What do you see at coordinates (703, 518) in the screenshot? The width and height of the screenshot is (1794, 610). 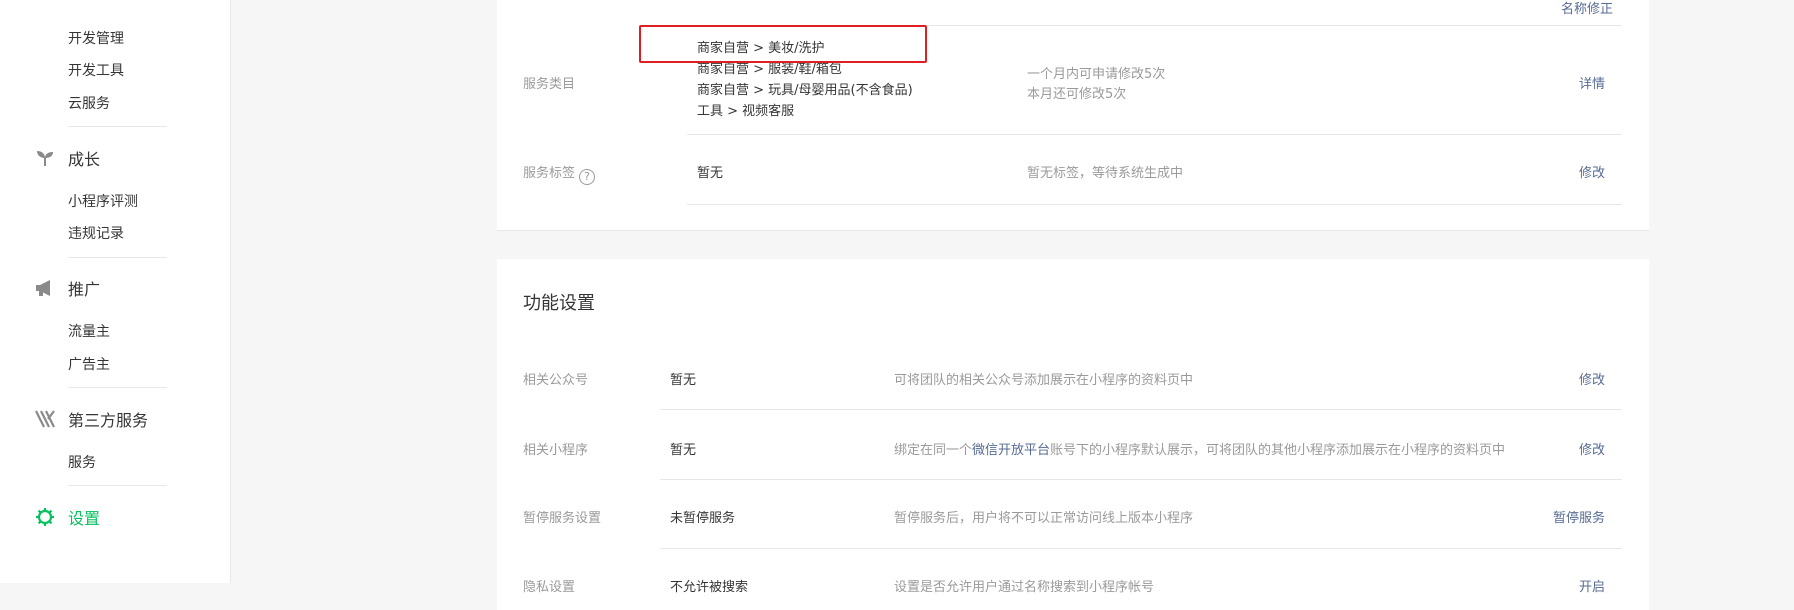 I see `pause-service-value: 未暂停服务` at bounding box center [703, 518].